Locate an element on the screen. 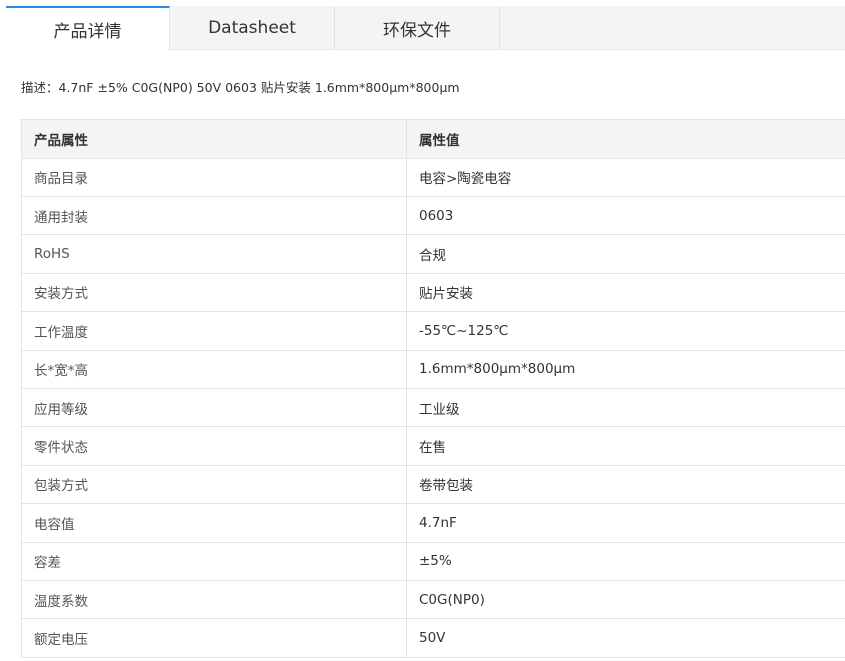 This screenshot has height=661, width=845. attribute-name: 电容值 is located at coordinates (214, 523).